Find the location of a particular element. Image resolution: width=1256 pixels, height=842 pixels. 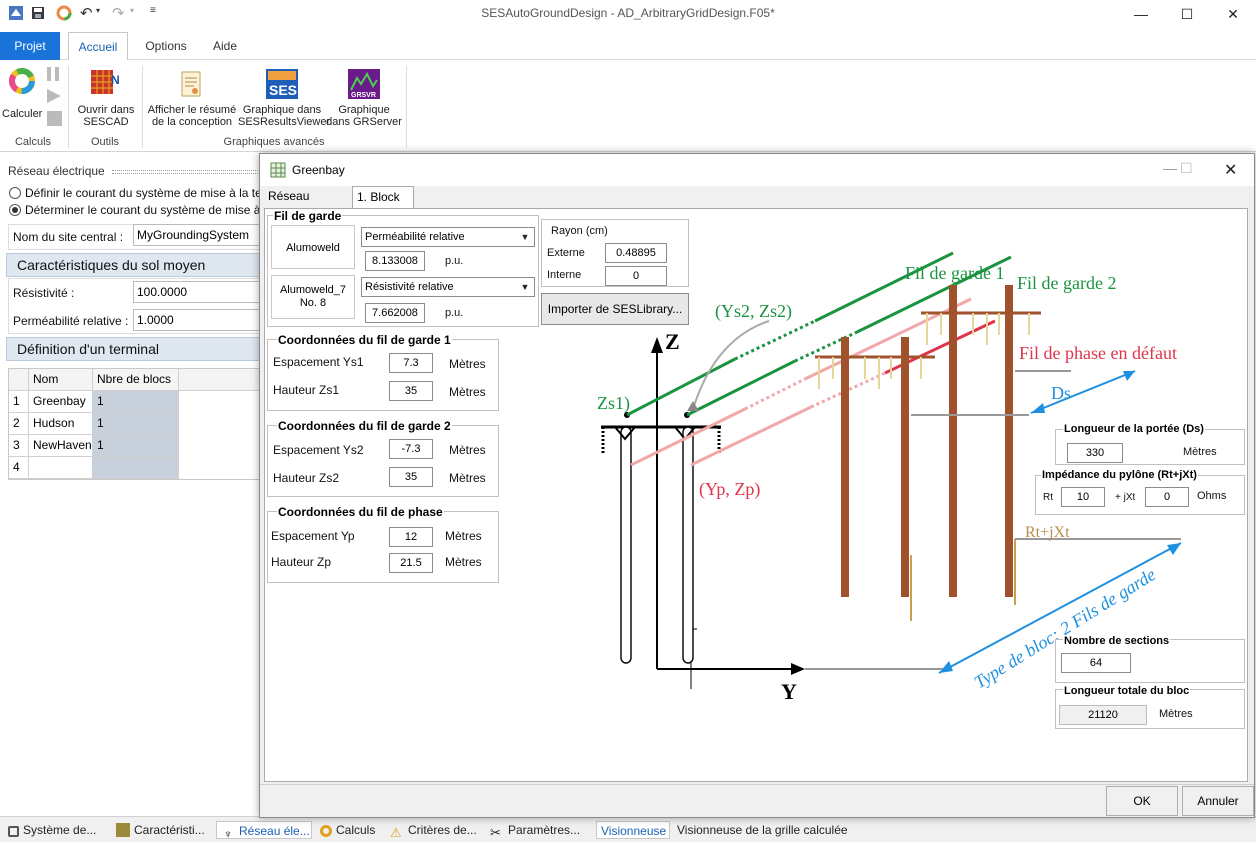

sections-input: 64 is located at coordinates (1096, 663).